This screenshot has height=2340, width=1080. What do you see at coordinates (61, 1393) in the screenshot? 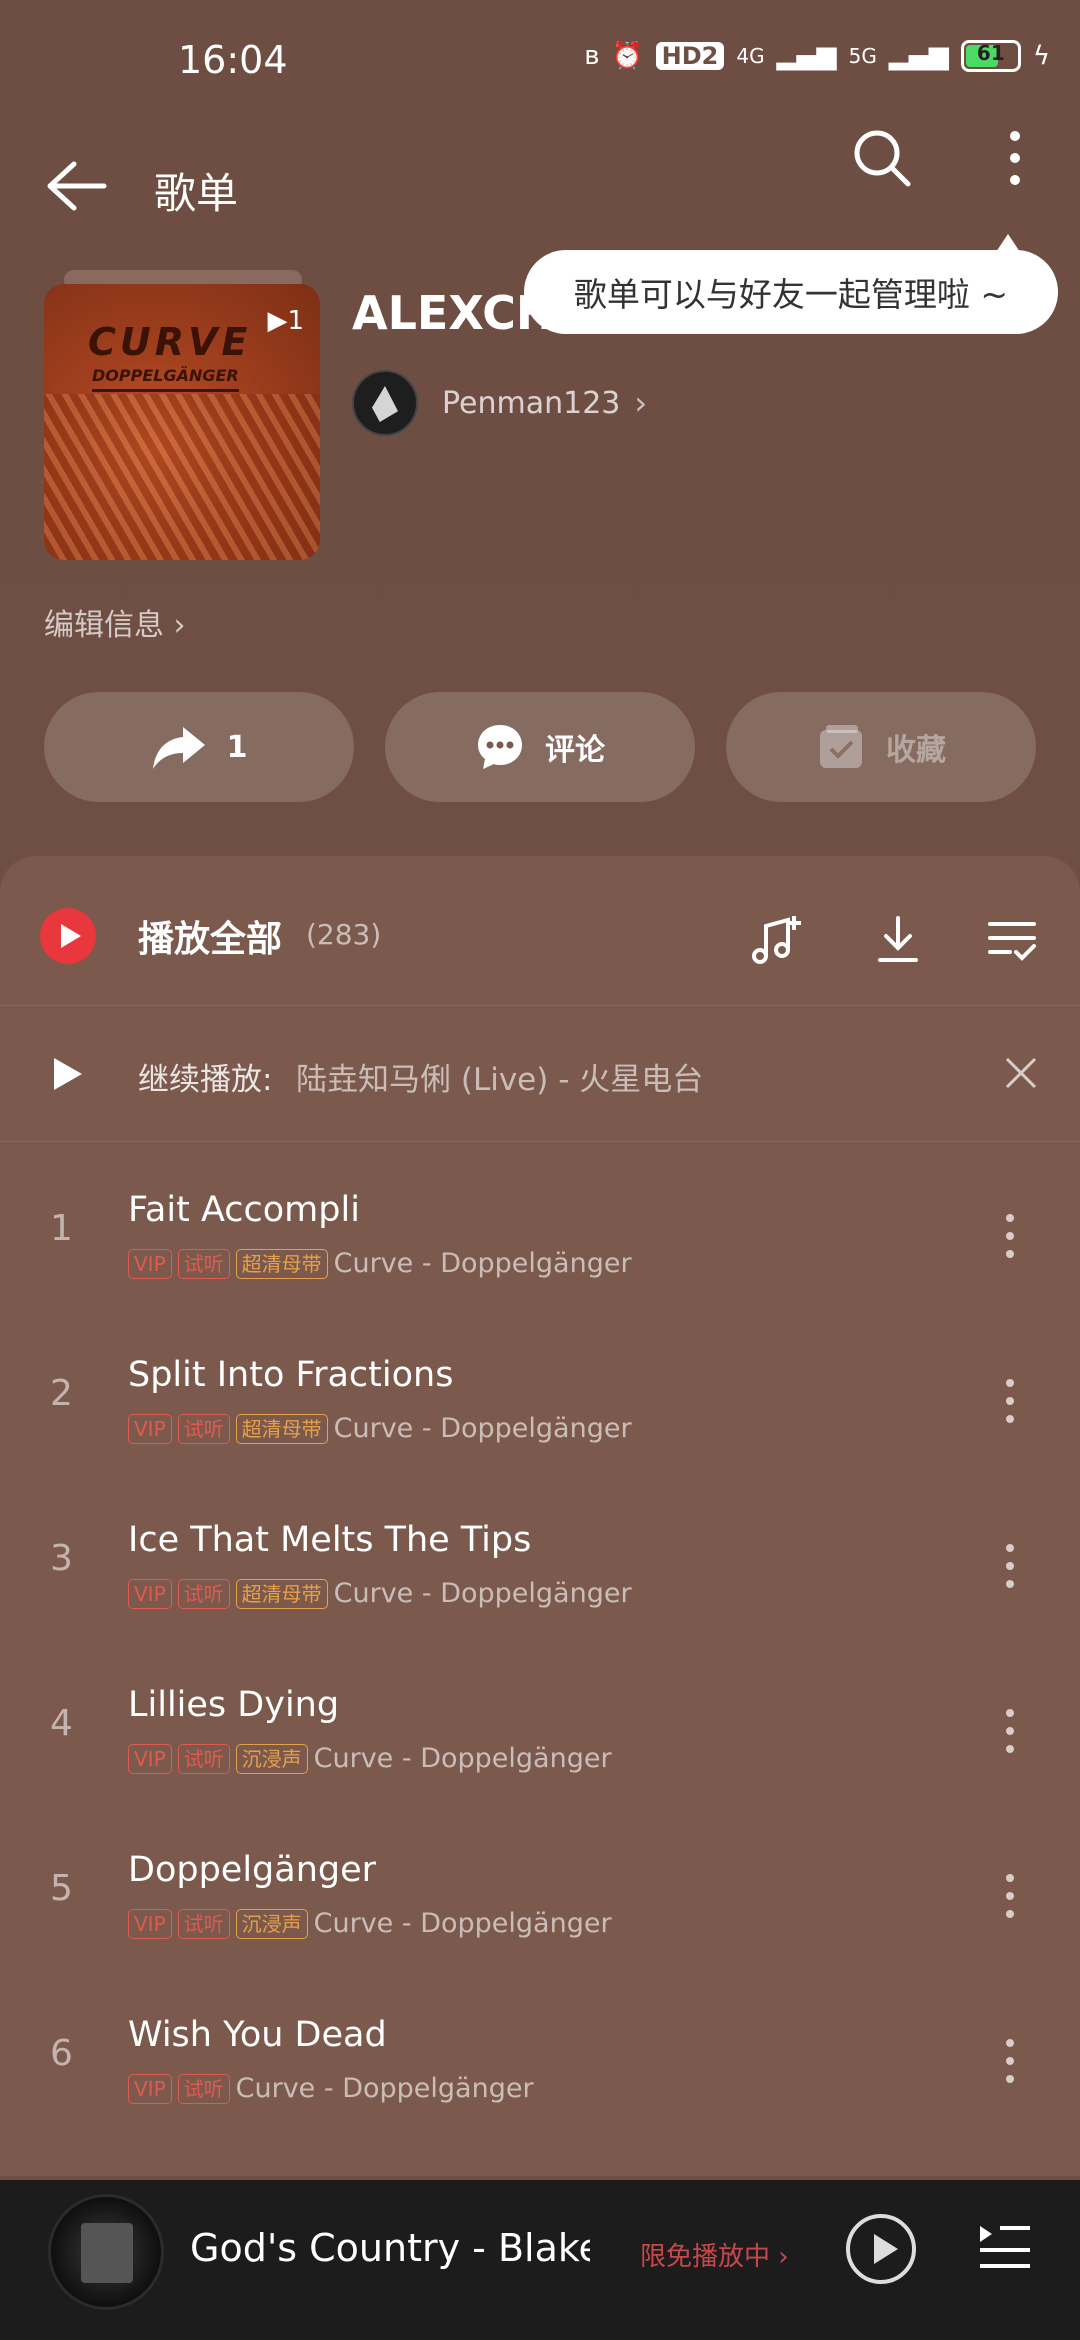
I see `song-number: 2` at bounding box center [61, 1393].